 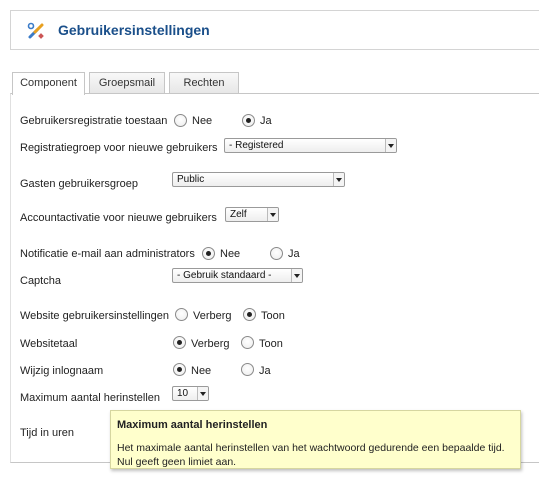 I want to click on admin-notification-label: Notificatie e-mail aan administrators, so click(x=107, y=254).